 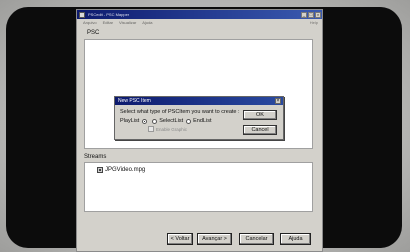 What do you see at coordinates (278, 101) in the screenshot?
I see `dialog-close-icon: ×` at bounding box center [278, 101].